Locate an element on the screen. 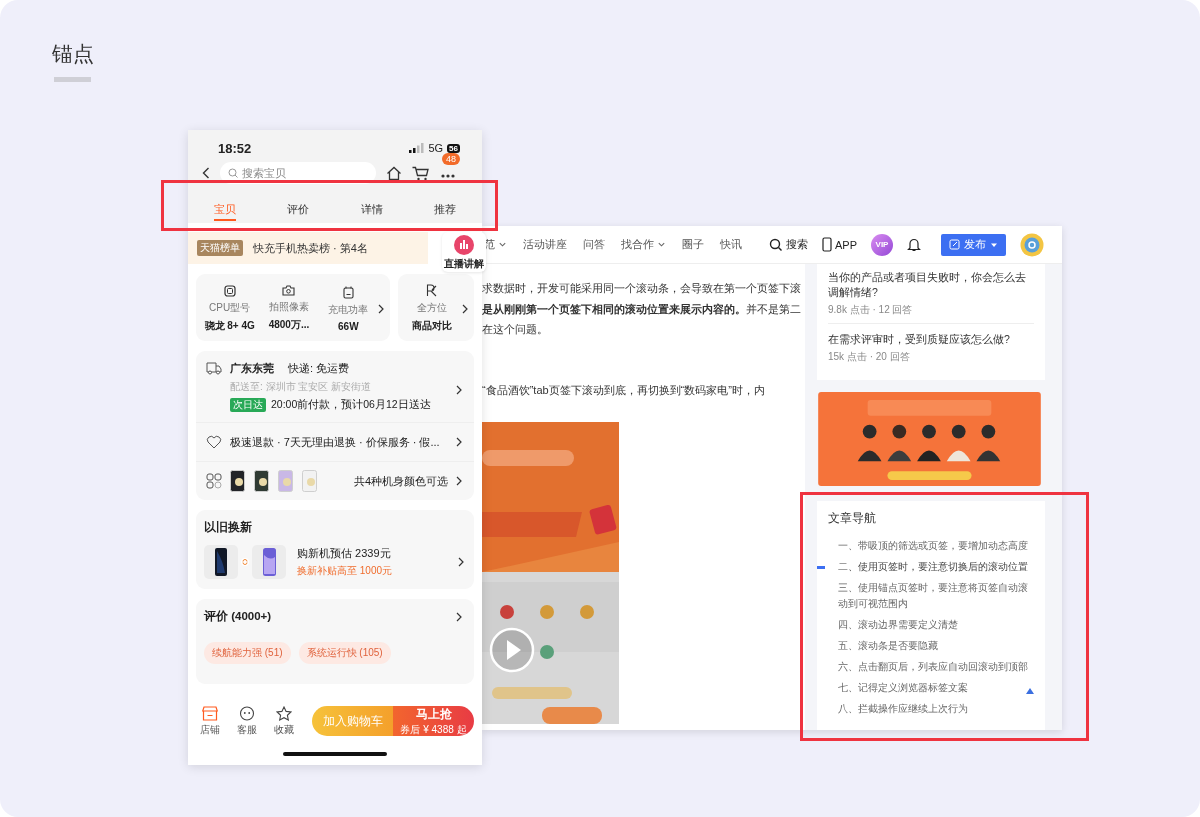 This screenshot has width=1200, height=817. tab: 推荐 is located at coordinates (445, 210).